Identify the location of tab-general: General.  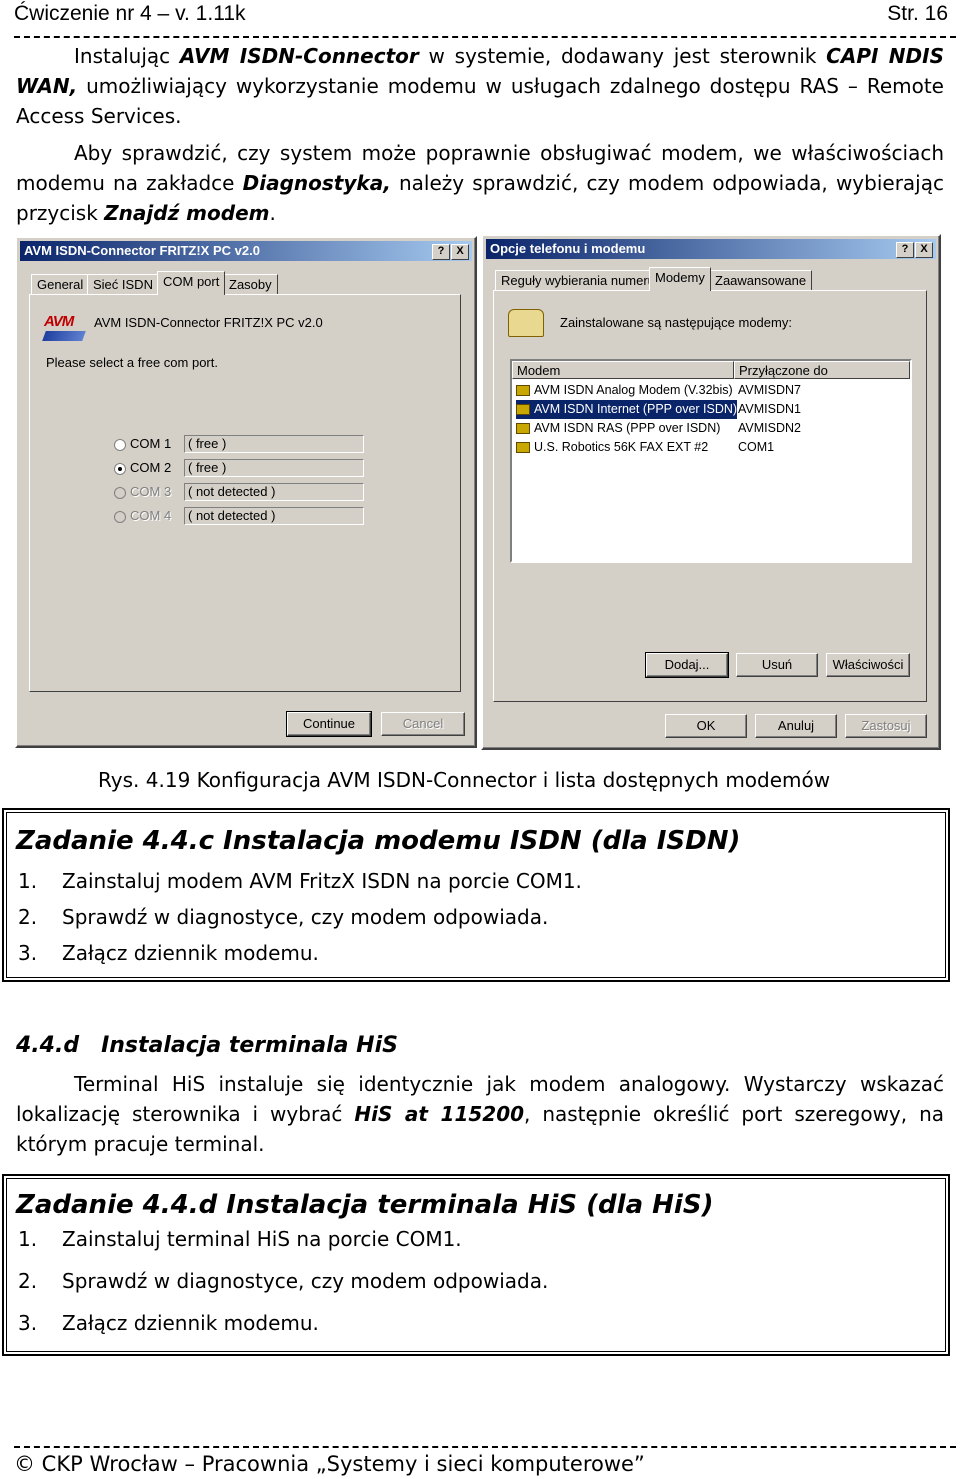
(60, 284).